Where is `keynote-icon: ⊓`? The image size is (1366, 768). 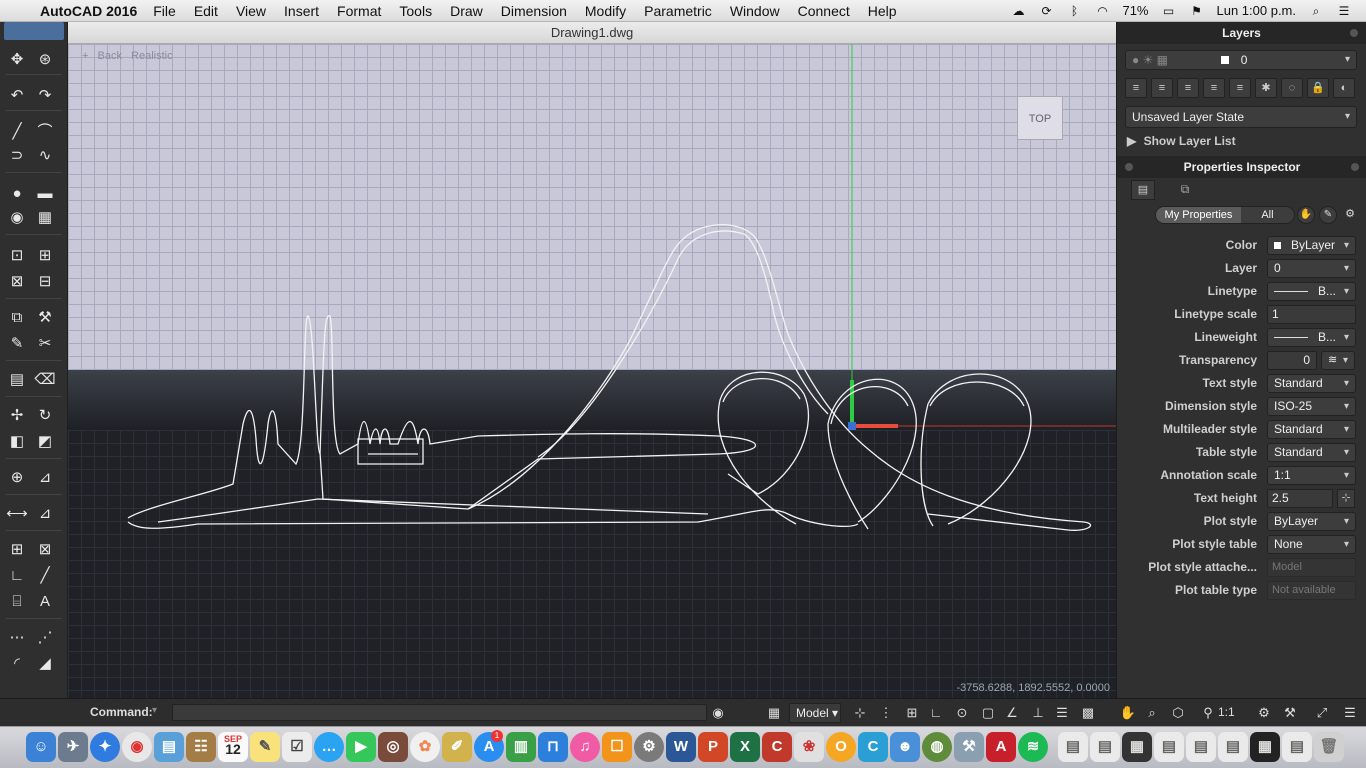 keynote-icon: ⊓ is located at coordinates (553, 747).